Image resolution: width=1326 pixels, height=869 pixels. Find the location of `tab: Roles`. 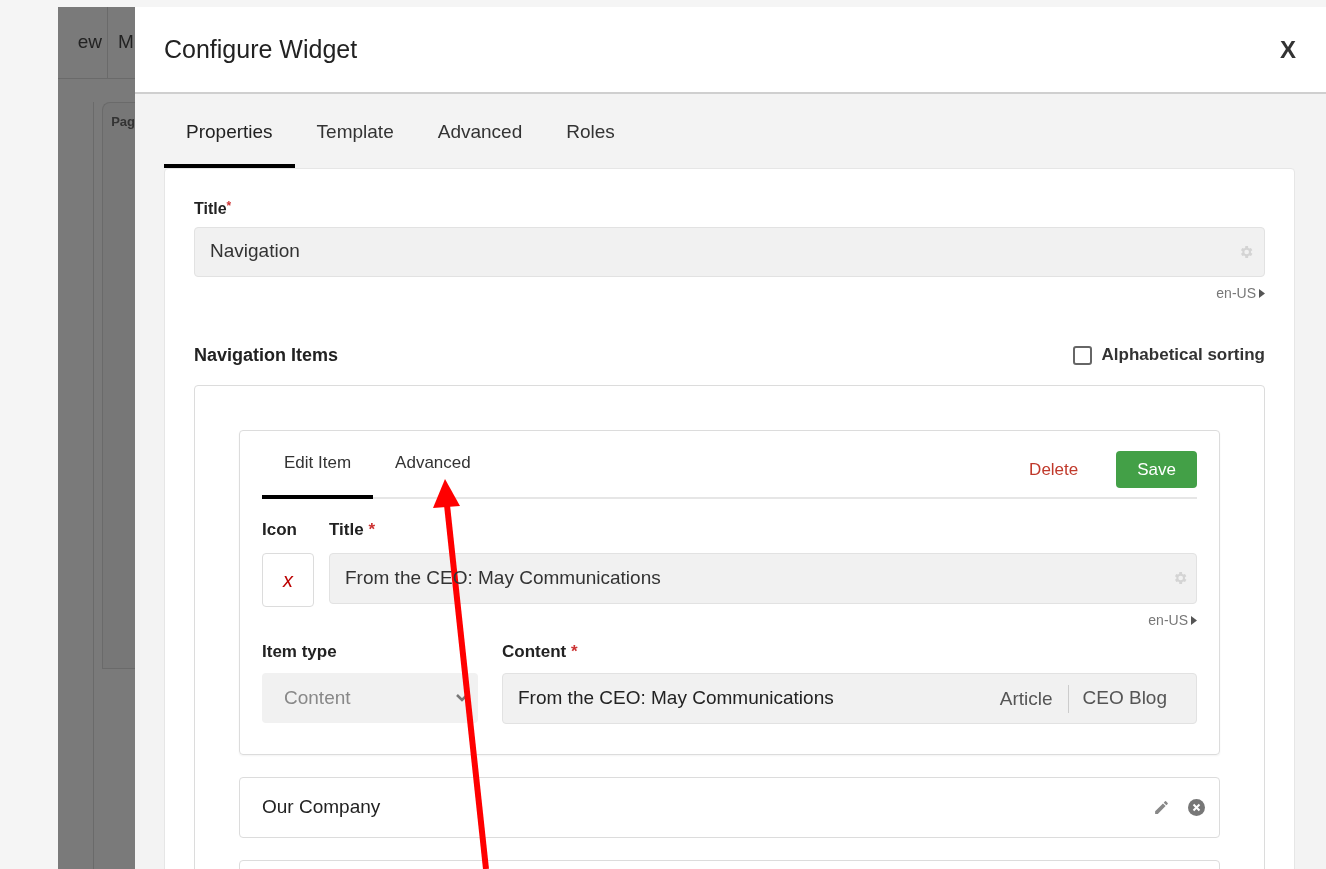

tab: Roles is located at coordinates (590, 143).